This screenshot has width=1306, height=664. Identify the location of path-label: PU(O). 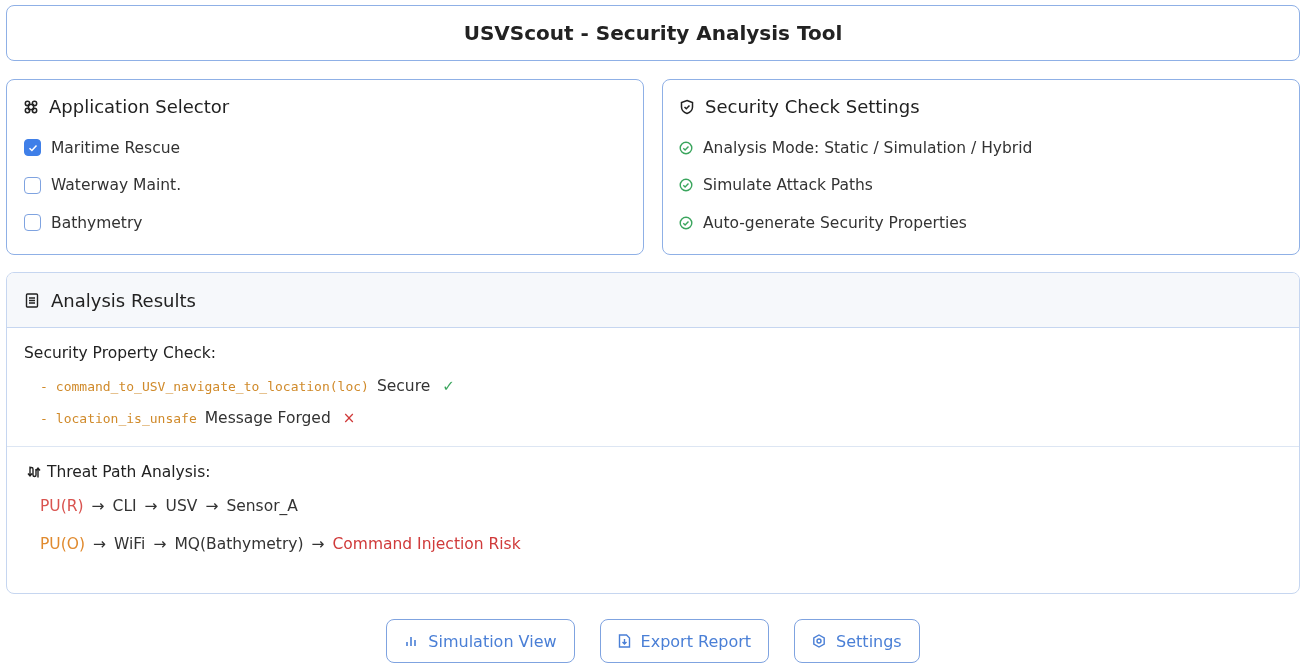
(62, 544).